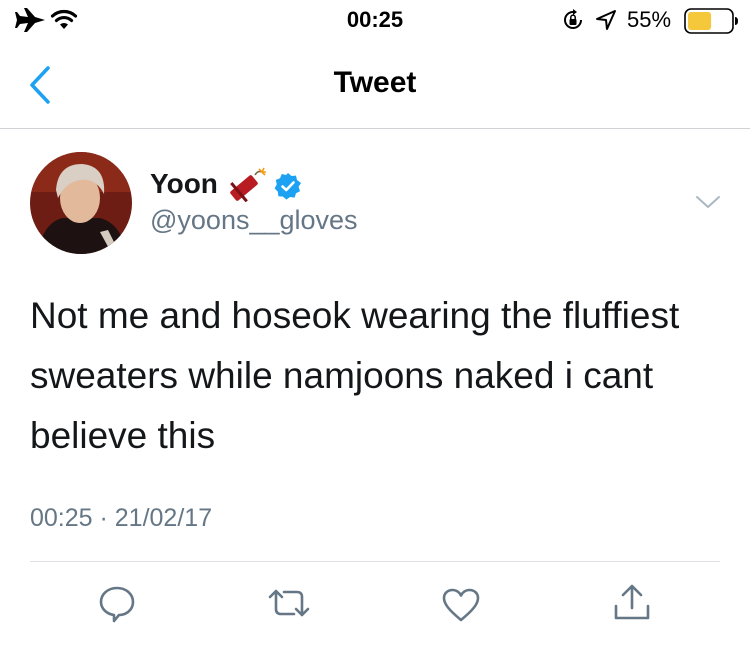 The width and height of the screenshot is (750, 646). Describe the element at coordinates (606, 20) in the screenshot. I see `location-icon` at that location.